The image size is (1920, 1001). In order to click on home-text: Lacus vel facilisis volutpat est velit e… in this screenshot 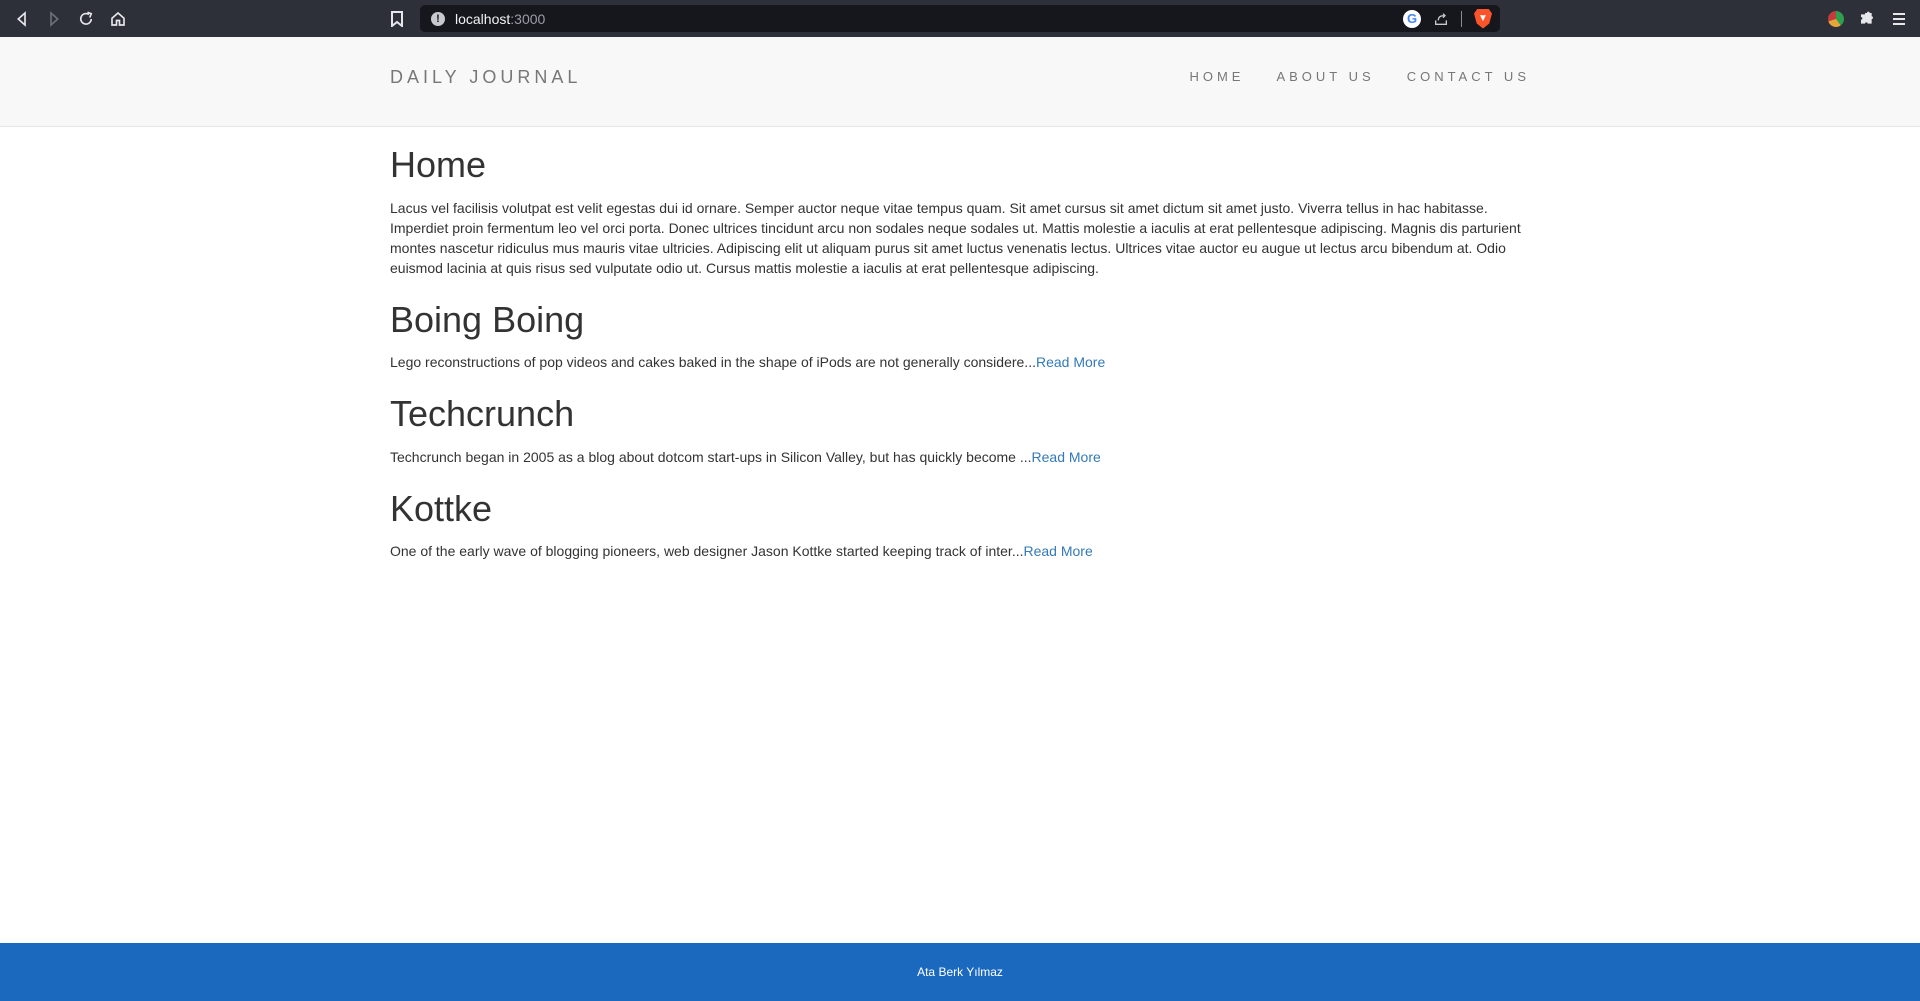, I will do `click(955, 237)`.